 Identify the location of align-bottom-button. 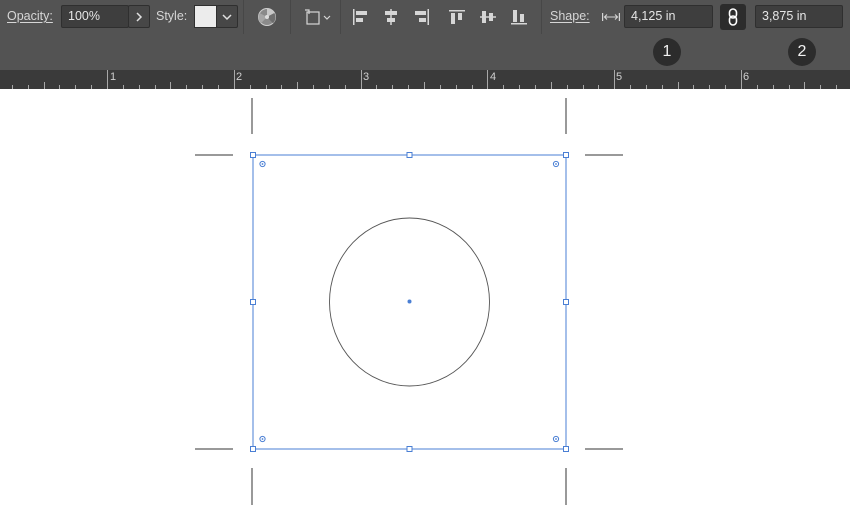
(519, 17).